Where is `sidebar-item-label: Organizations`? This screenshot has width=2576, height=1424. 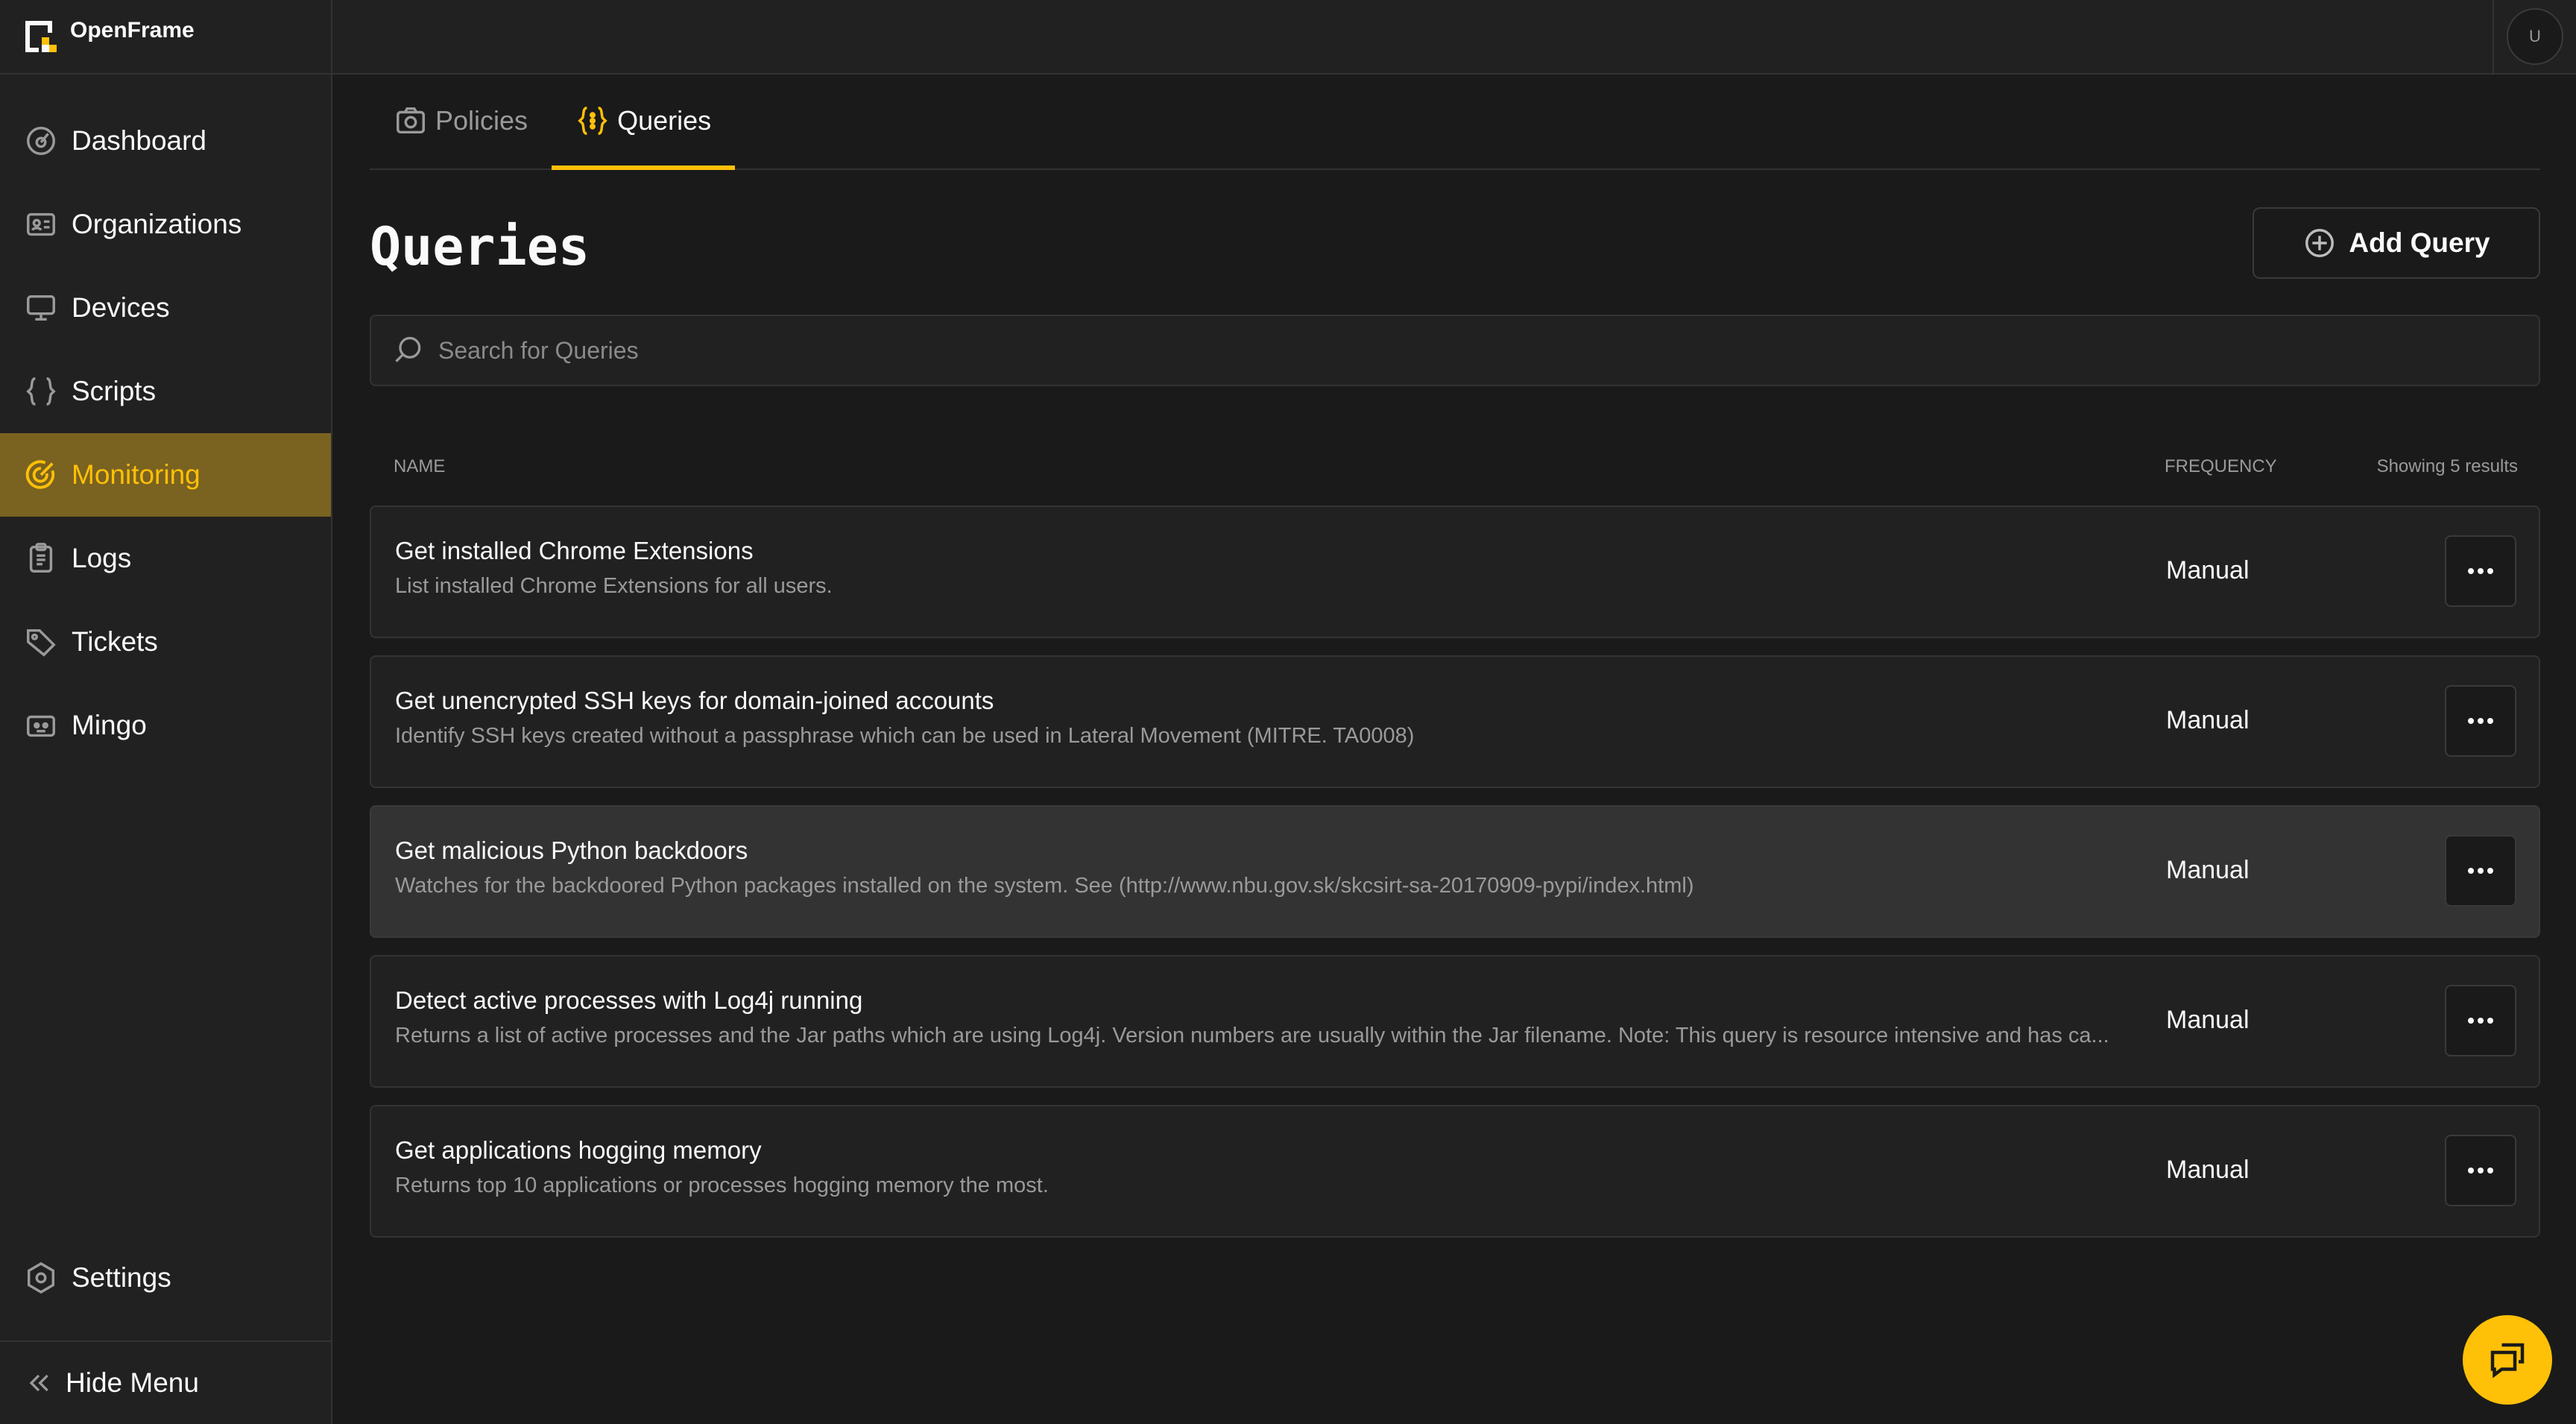
sidebar-item-label: Organizations is located at coordinates (157, 224).